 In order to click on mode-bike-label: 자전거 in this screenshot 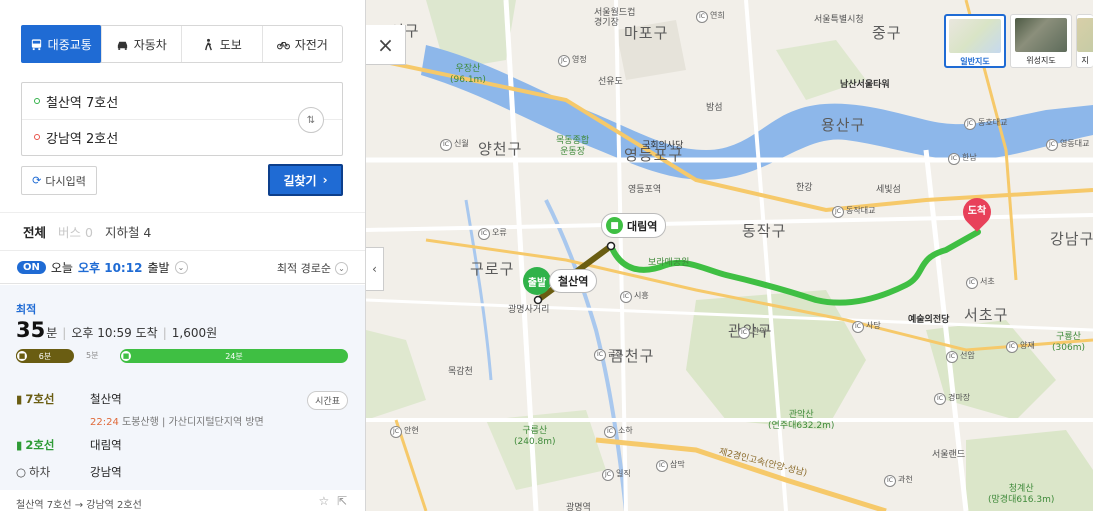, I will do `click(311, 44)`.